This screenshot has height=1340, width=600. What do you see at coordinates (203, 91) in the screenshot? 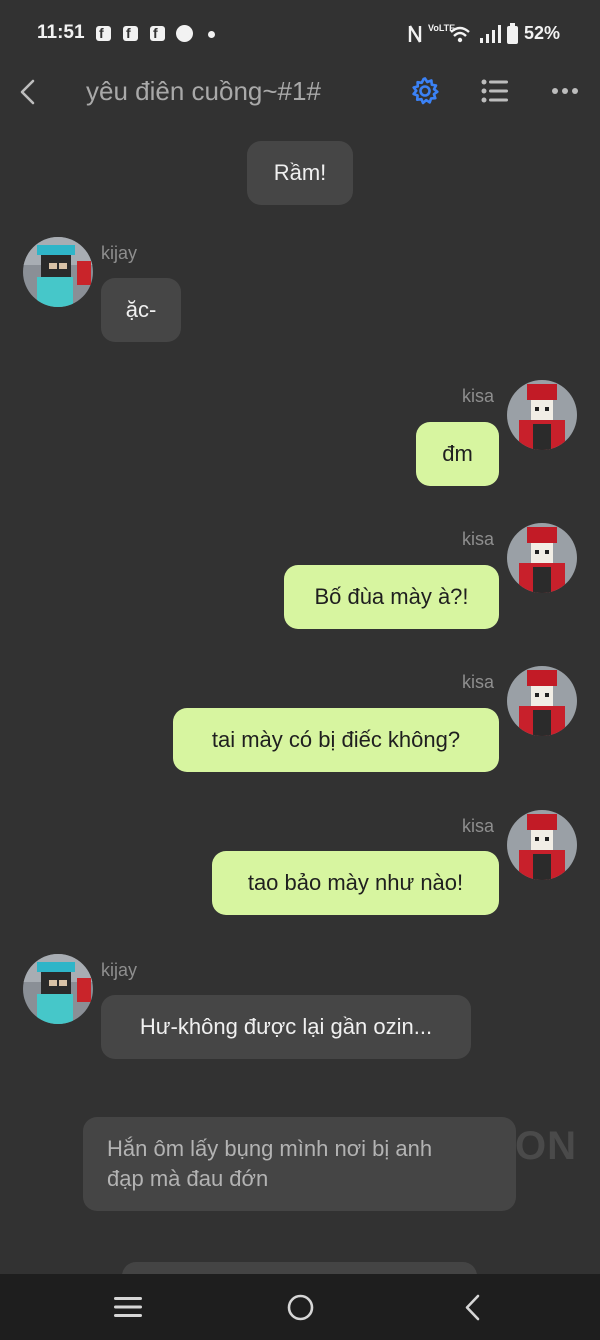
I see `chat-title: yêu điên cuồng~#1#` at bounding box center [203, 91].